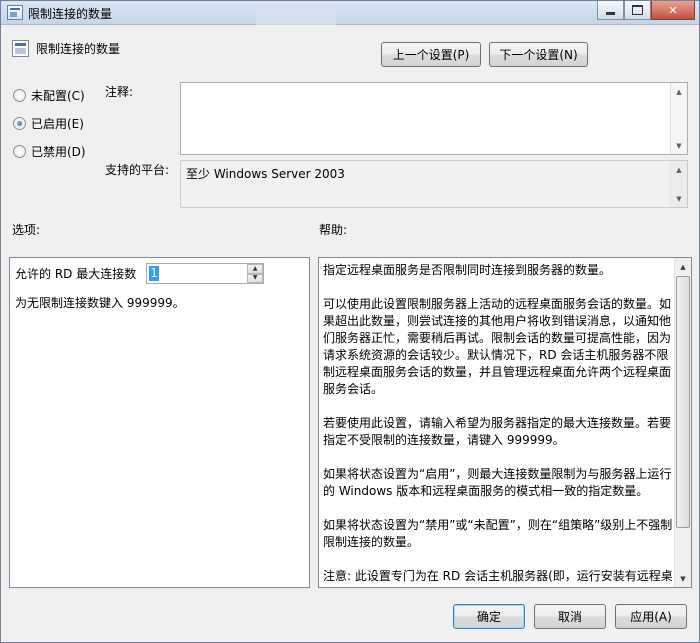 This screenshot has height=643, width=700. Describe the element at coordinates (434, 184) in the screenshot. I see `platform-box: 至少 Windows Server 2003 ▲ ▼` at that location.